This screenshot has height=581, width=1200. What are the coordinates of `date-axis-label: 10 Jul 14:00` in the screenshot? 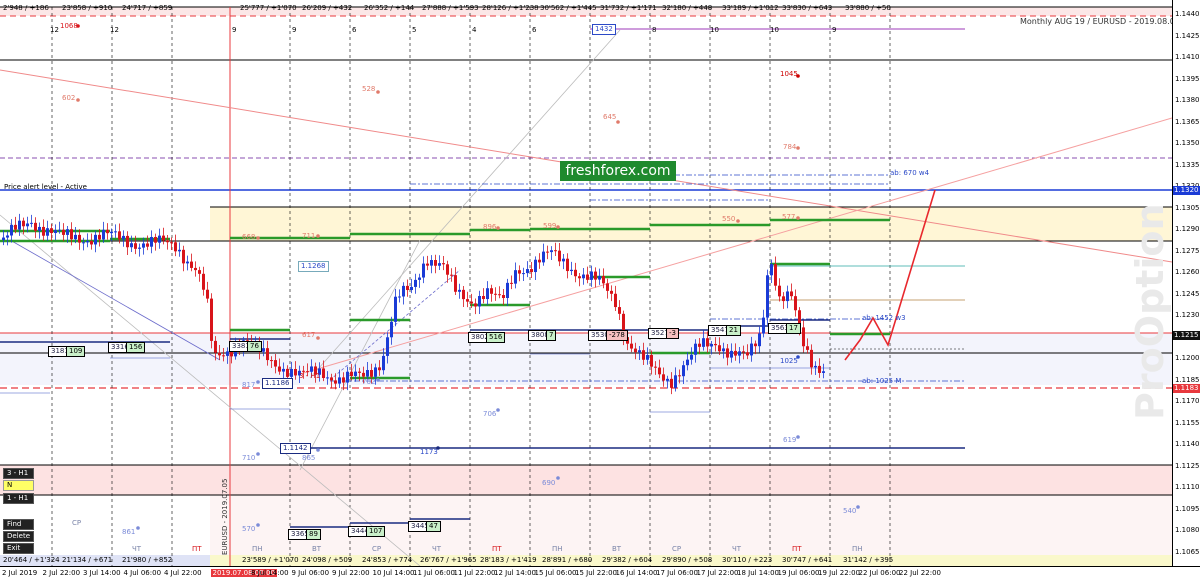 It's located at (393, 573).